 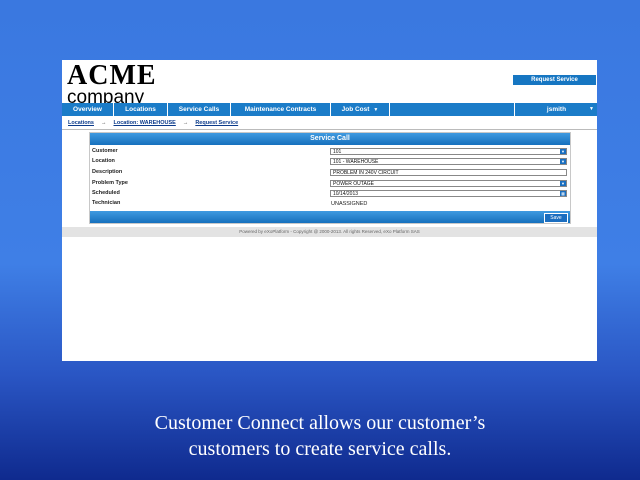 I want to click on description-input: PROBLEM IN 240V CIRCUIT, so click(x=448, y=172).